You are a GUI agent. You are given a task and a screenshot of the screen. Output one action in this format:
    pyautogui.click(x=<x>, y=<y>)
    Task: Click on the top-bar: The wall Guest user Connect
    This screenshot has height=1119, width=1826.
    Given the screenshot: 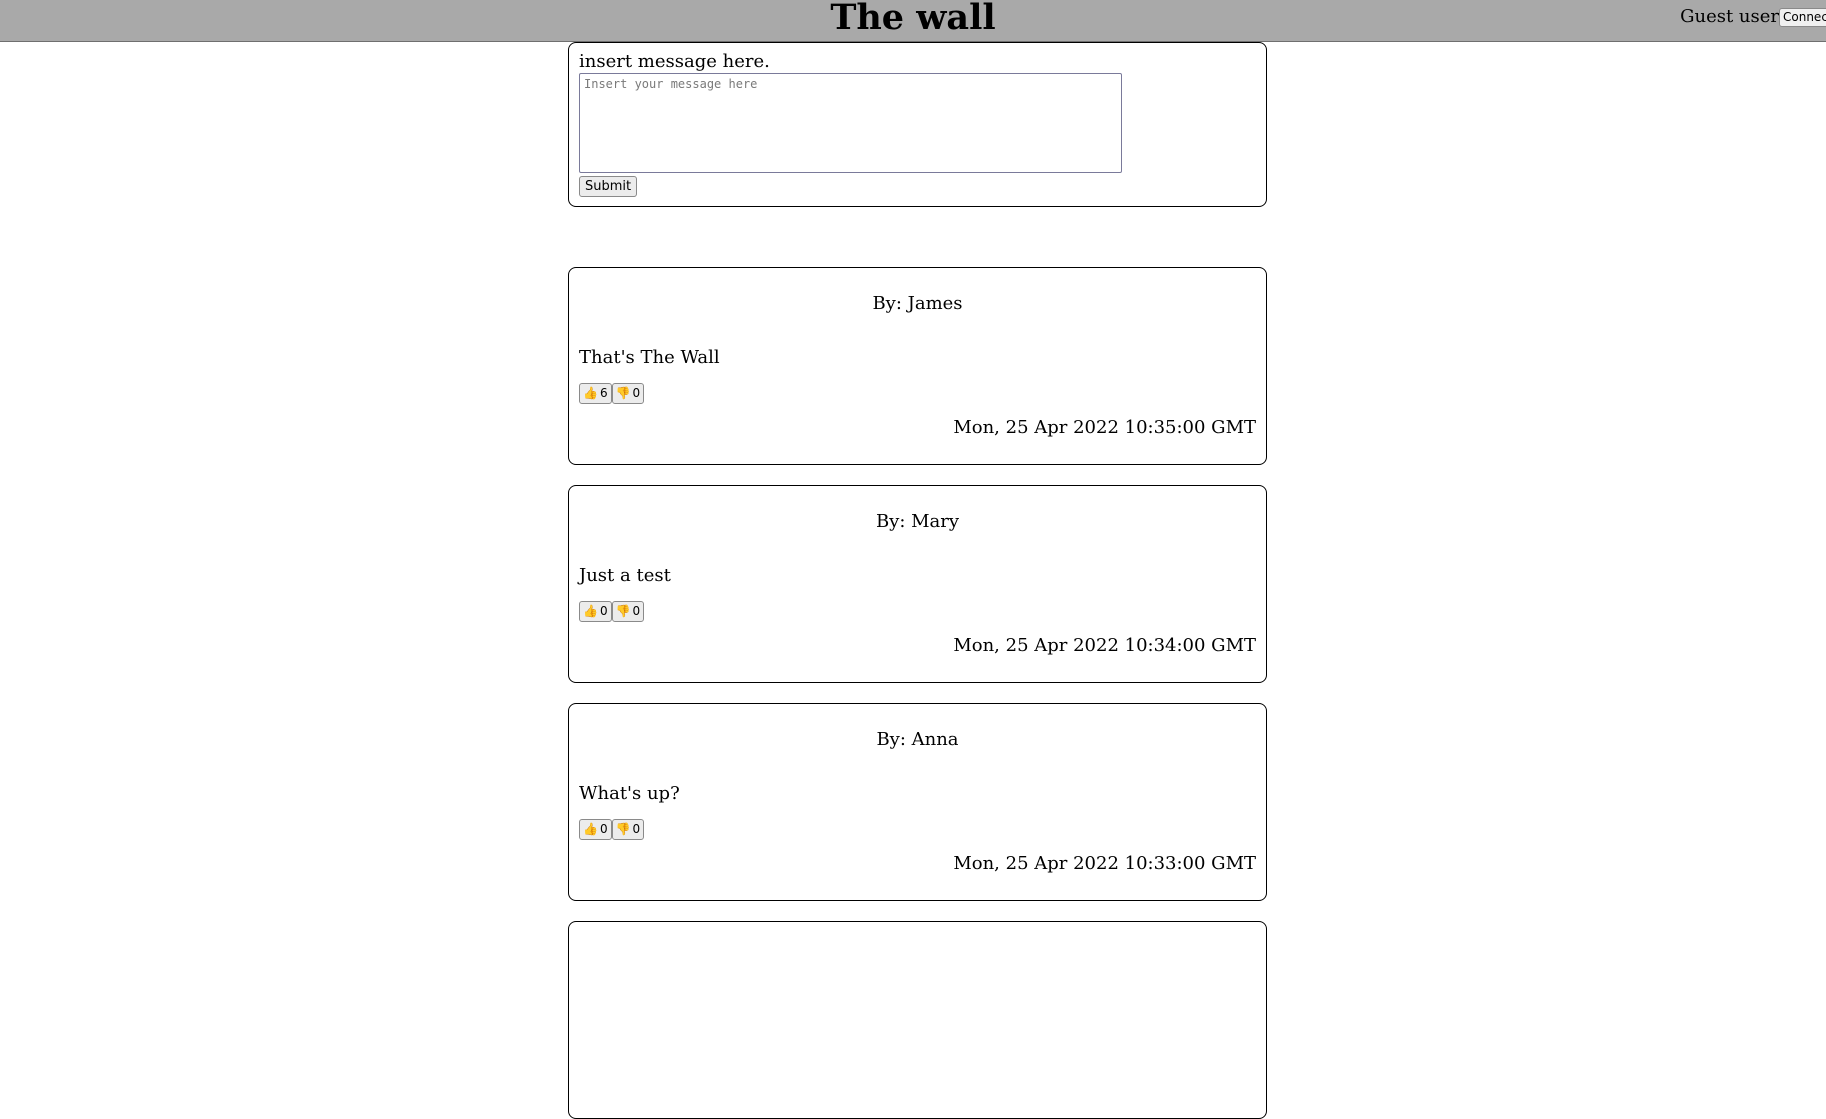 What is the action you would take?
    pyautogui.click(x=913, y=21)
    